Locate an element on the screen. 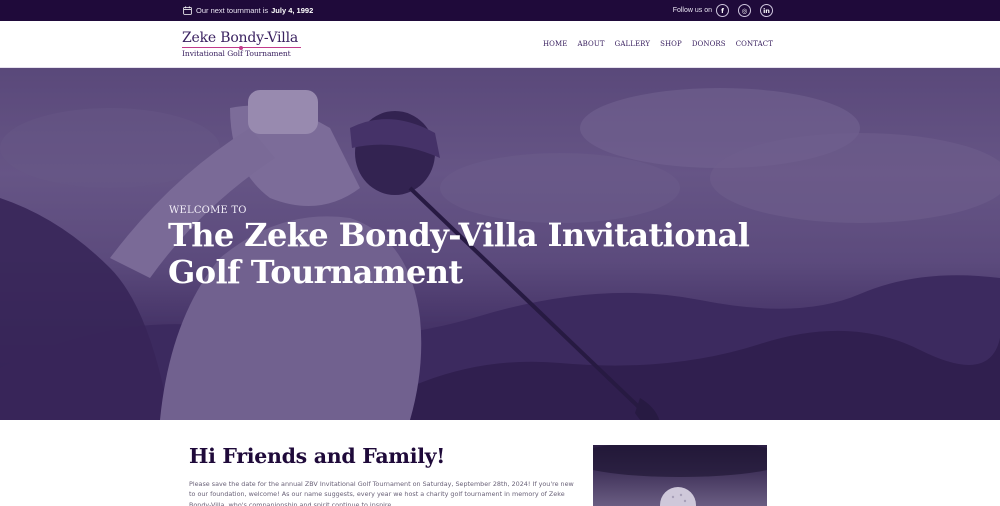  nav-about: ABOUT is located at coordinates (590, 44).